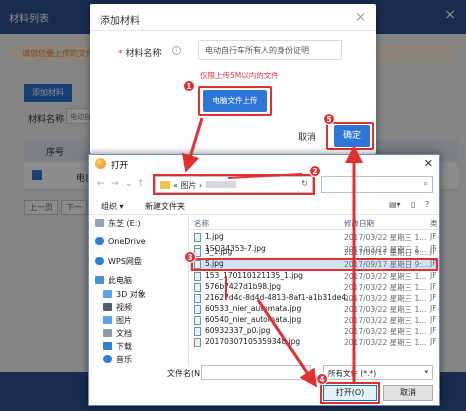  What do you see at coordinates (141, 184) in the screenshot?
I see `up-arrow-icon: ↑` at bounding box center [141, 184].